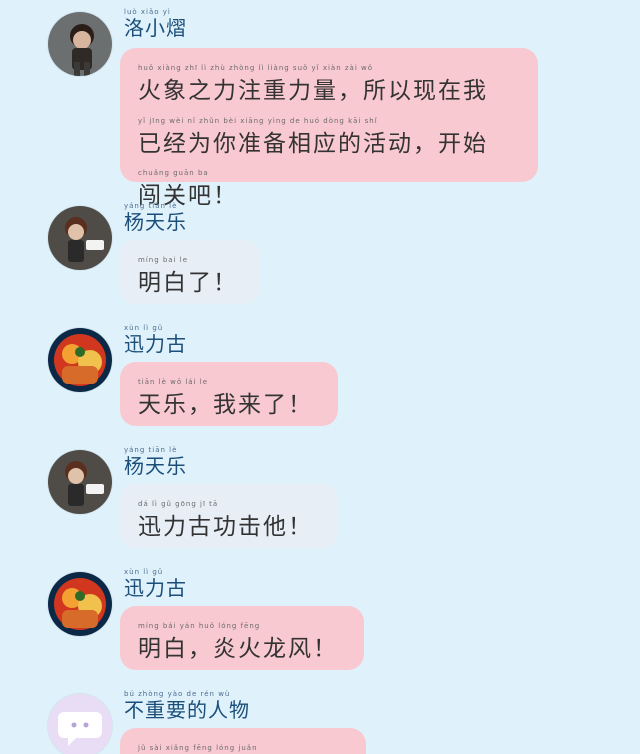 Image resolution: width=640 pixels, height=754 pixels. What do you see at coordinates (243, 741) in the screenshot?
I see `message-bubble: jǔ sài xiǎng fēng lóng juǎn` at bounding box center [243, 741].